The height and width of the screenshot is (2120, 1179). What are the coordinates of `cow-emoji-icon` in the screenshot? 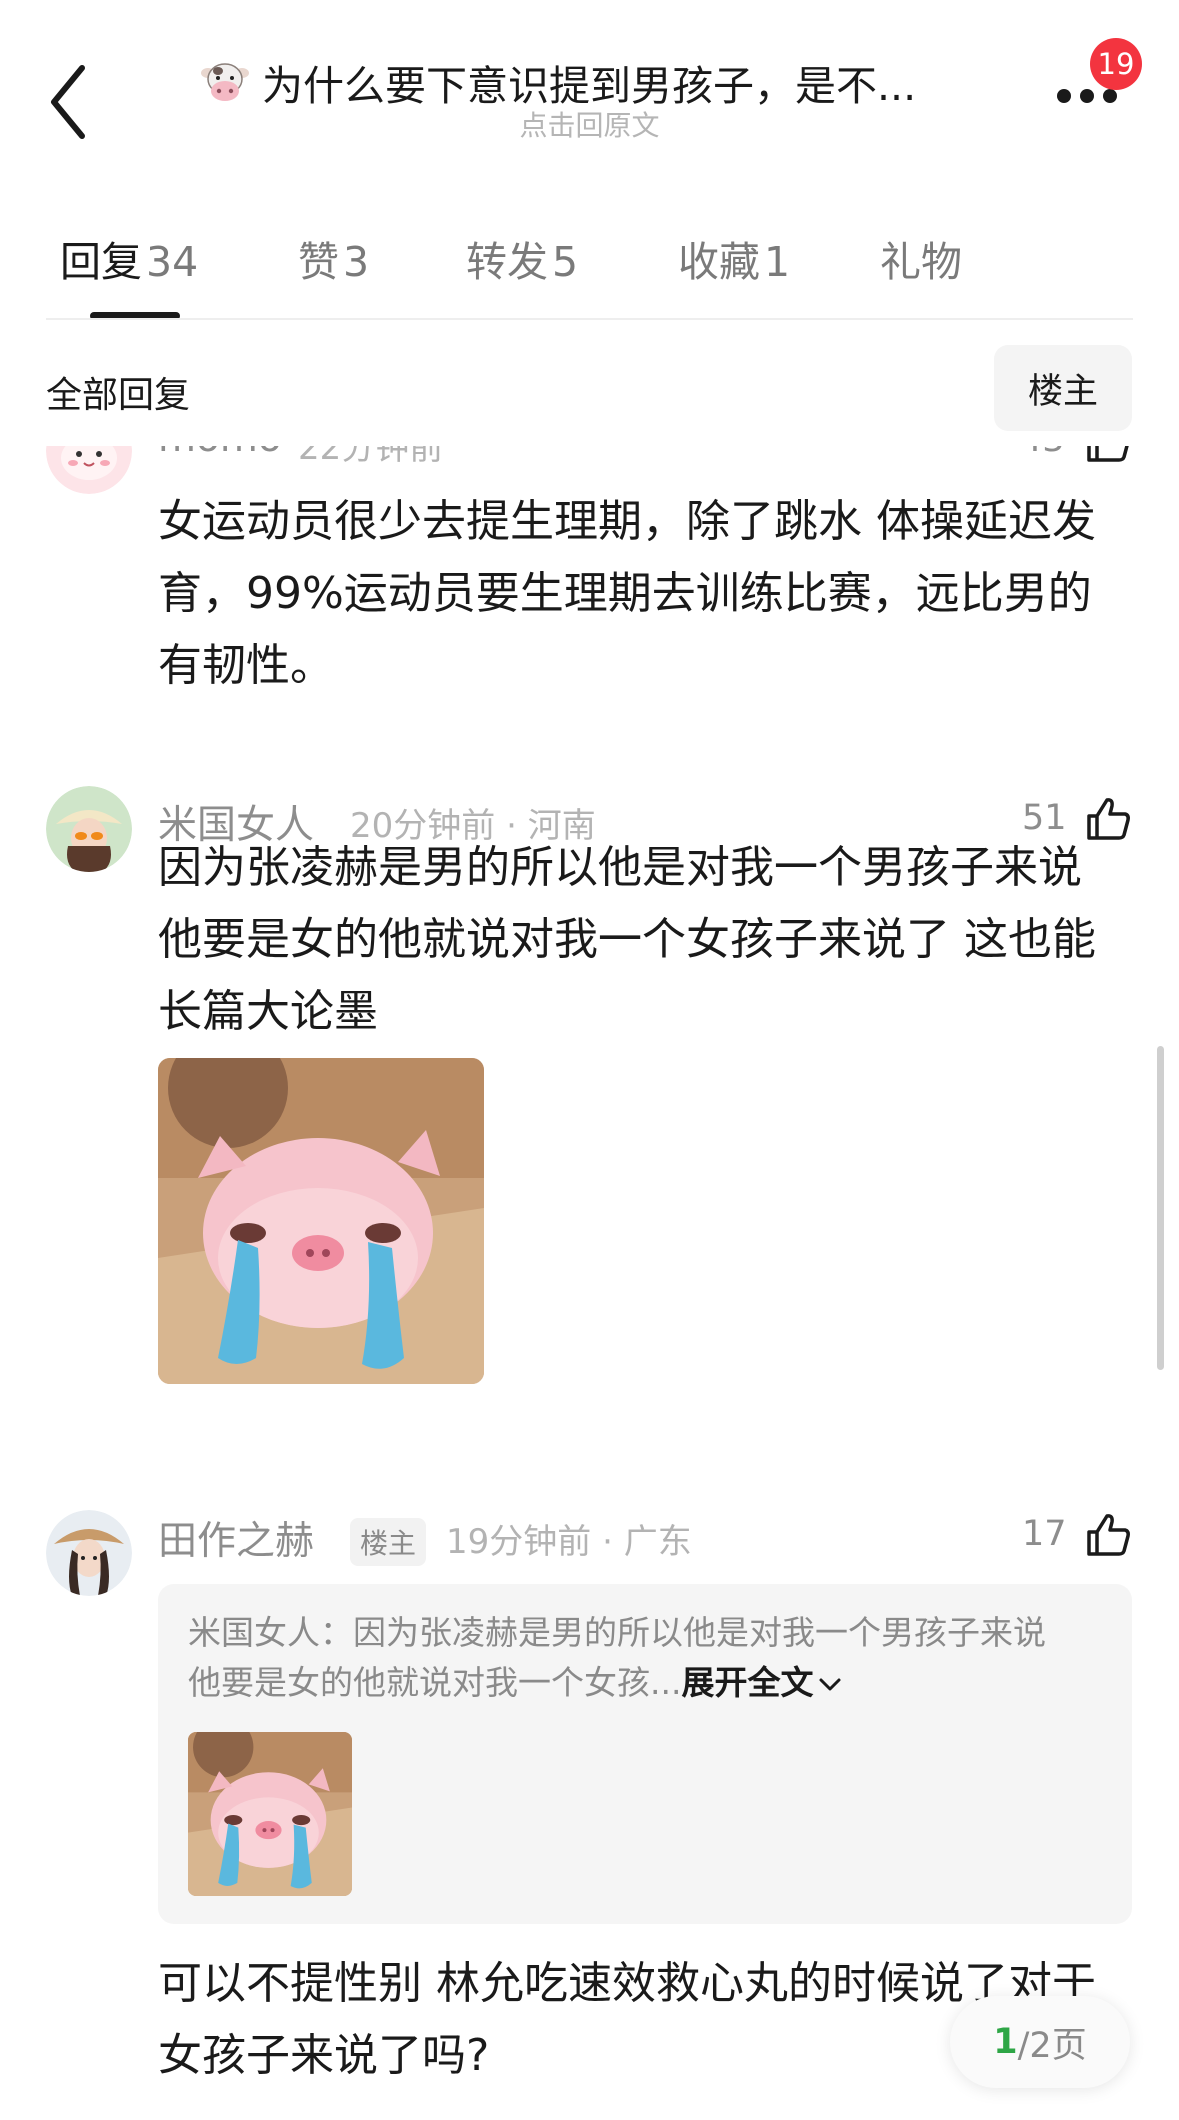 It's located at (225, 82).